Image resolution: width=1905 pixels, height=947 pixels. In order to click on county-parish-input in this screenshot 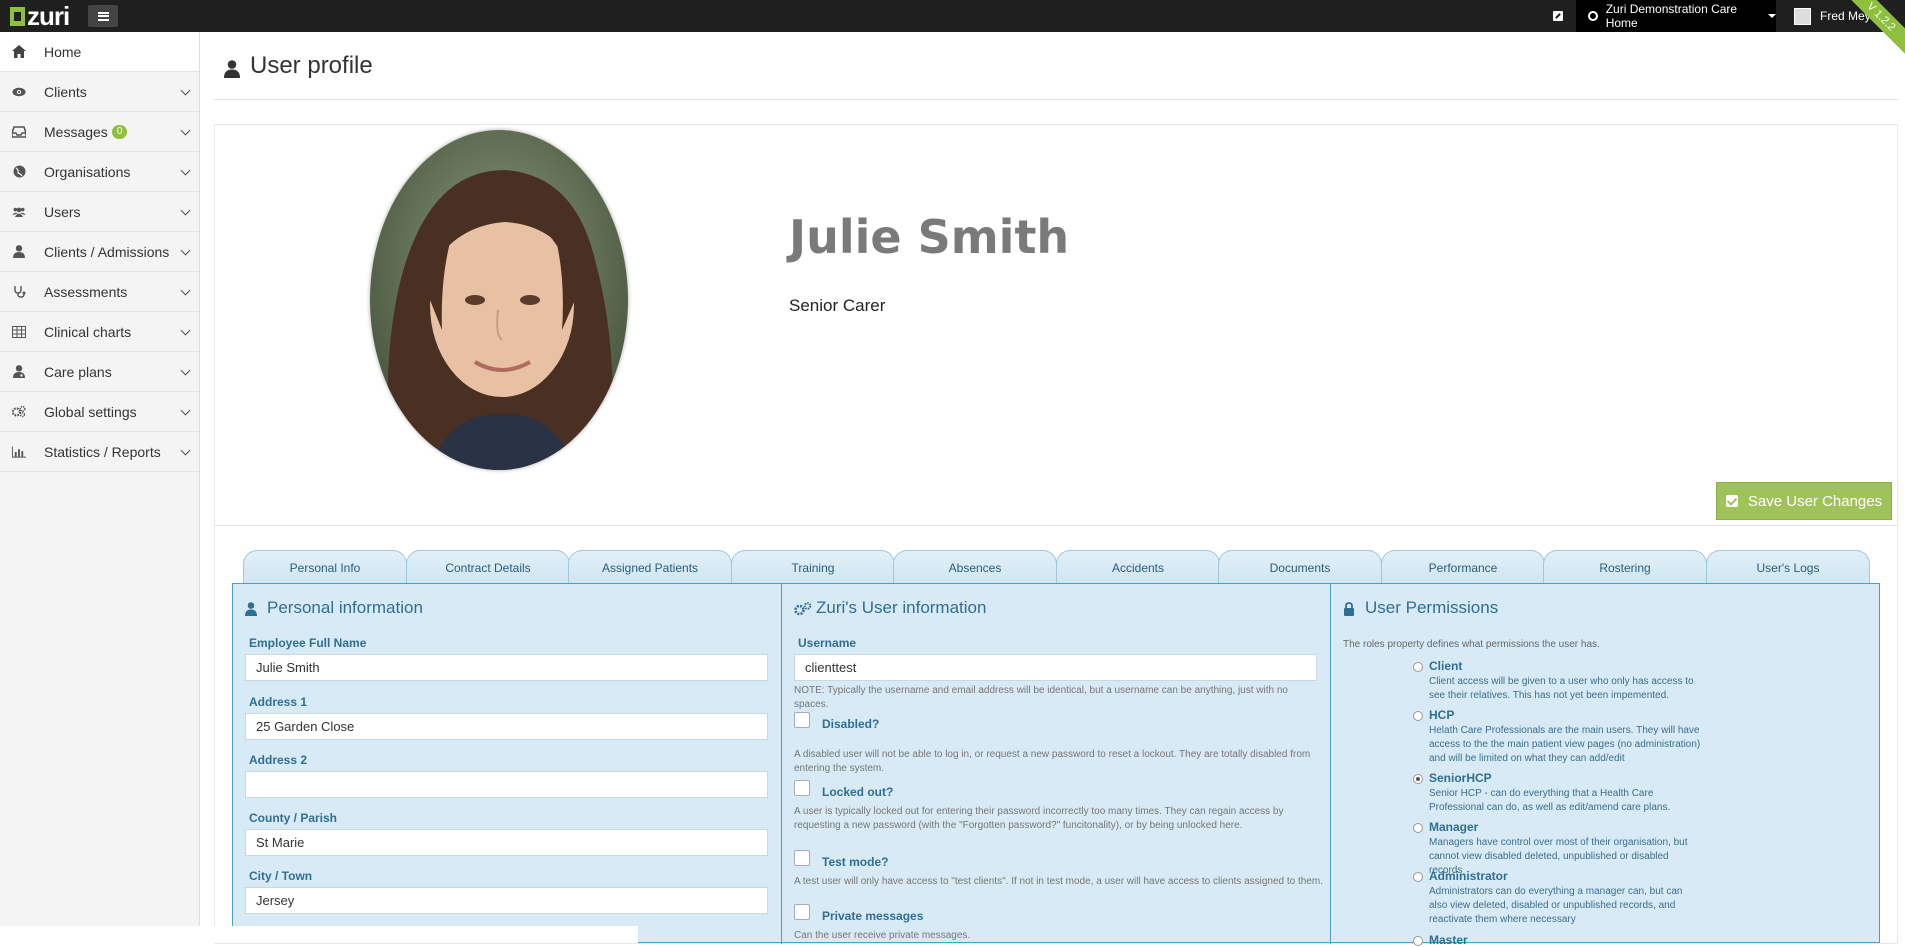, I will do `click(506, 842)`.